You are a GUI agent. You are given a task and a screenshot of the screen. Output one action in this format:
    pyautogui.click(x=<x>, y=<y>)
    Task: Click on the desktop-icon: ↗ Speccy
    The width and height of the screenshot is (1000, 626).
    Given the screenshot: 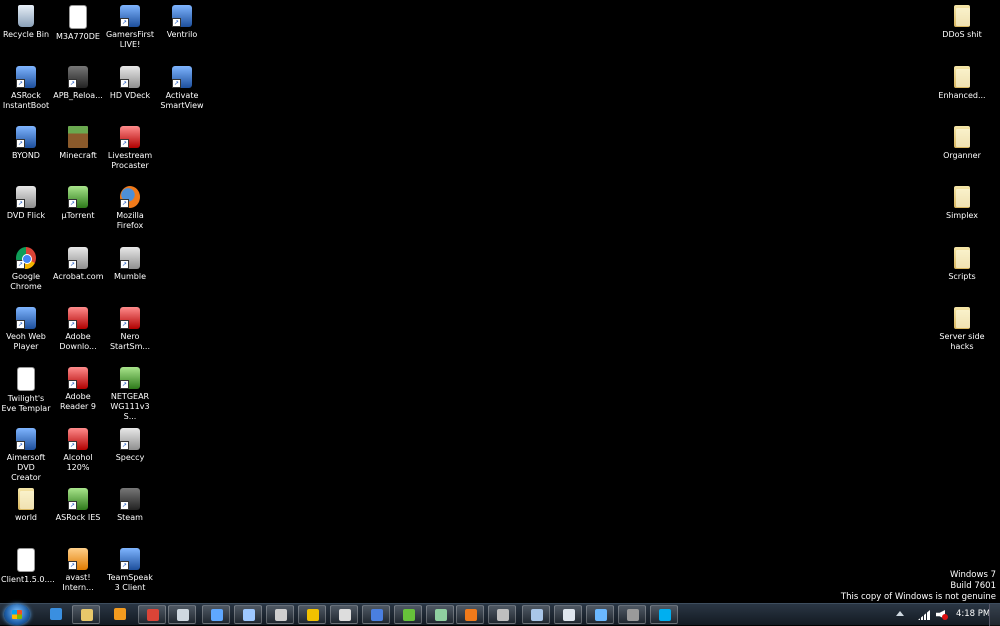 What is the action you would take?
    pyautogui.click(x=130, y=444)
    